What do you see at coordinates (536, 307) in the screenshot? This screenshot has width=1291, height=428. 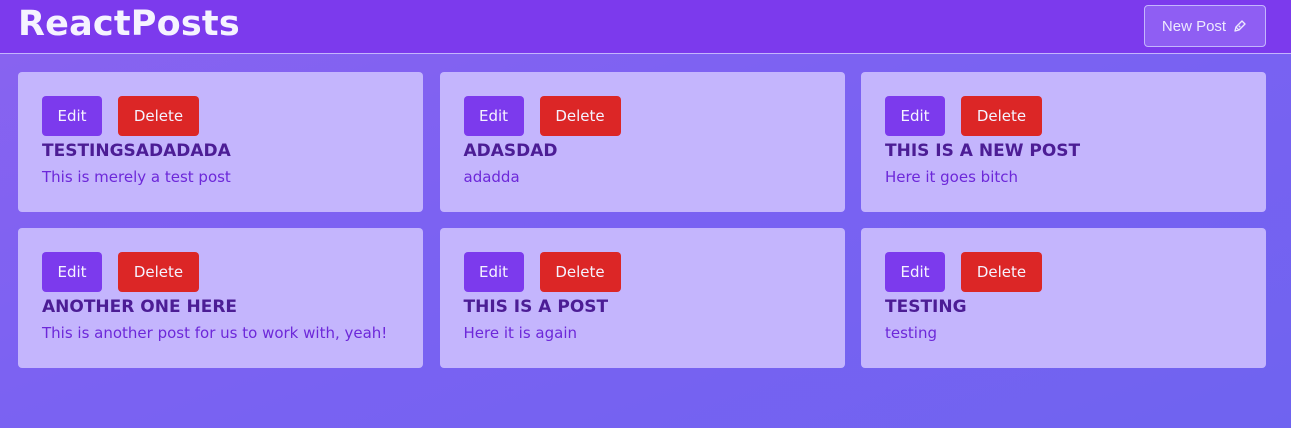 I see `post-title: THIS IS A POST` at bounding box center [536, 307].